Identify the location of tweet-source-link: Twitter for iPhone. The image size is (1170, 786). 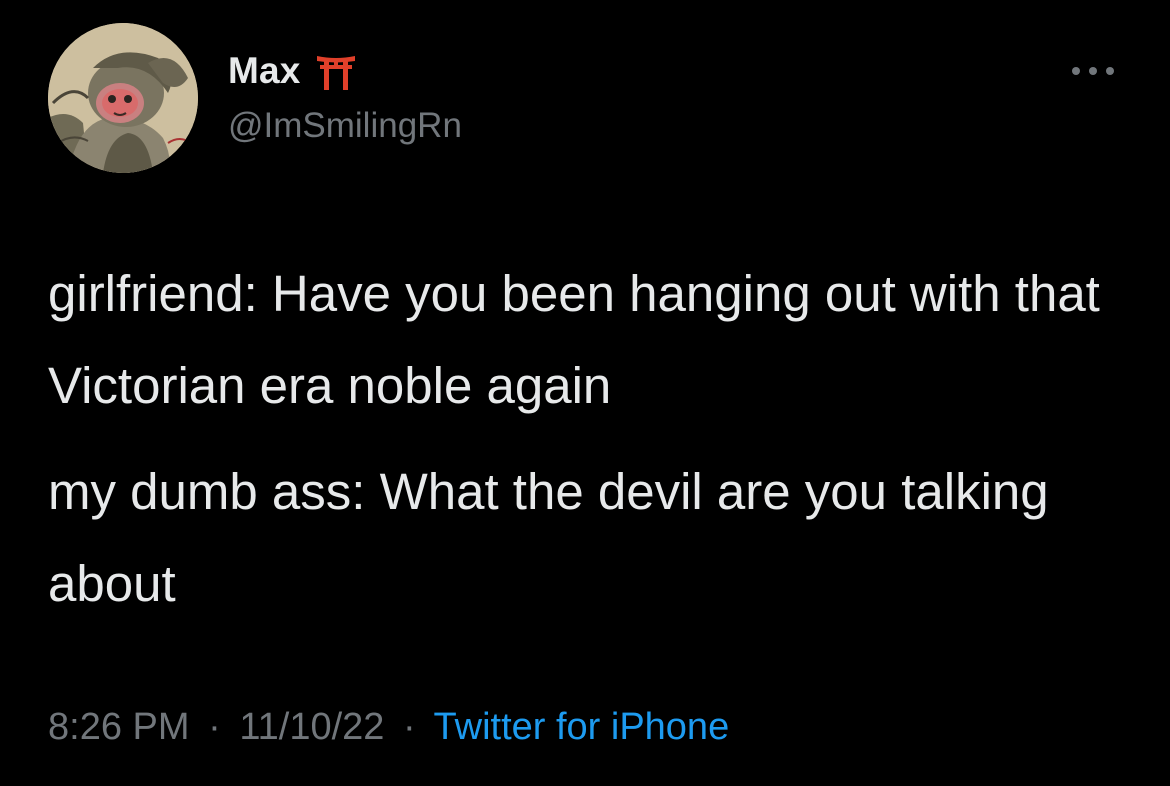
(582, 727).